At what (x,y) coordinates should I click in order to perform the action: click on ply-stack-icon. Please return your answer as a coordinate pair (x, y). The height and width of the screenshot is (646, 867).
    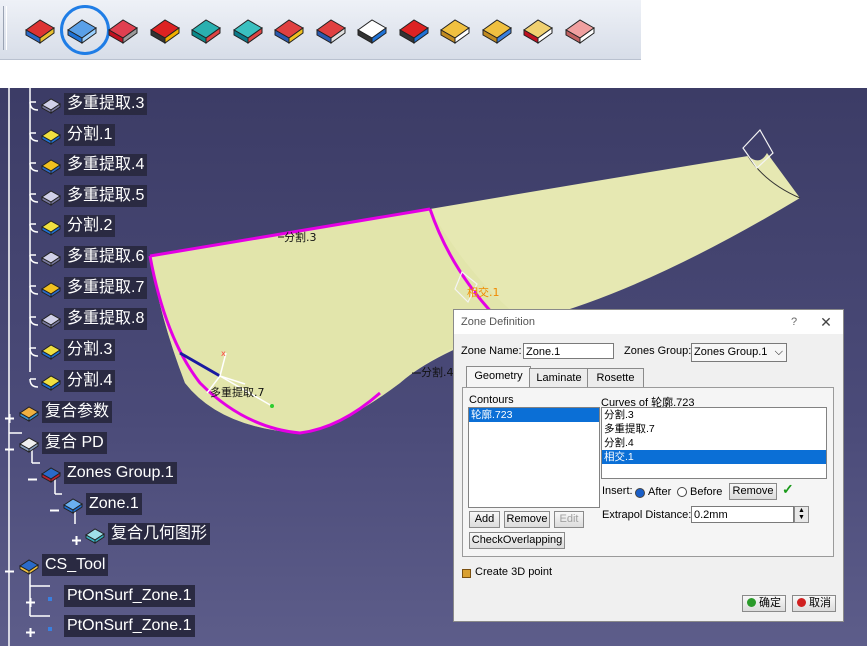
    Looking at the image, I should click on (455, 28).